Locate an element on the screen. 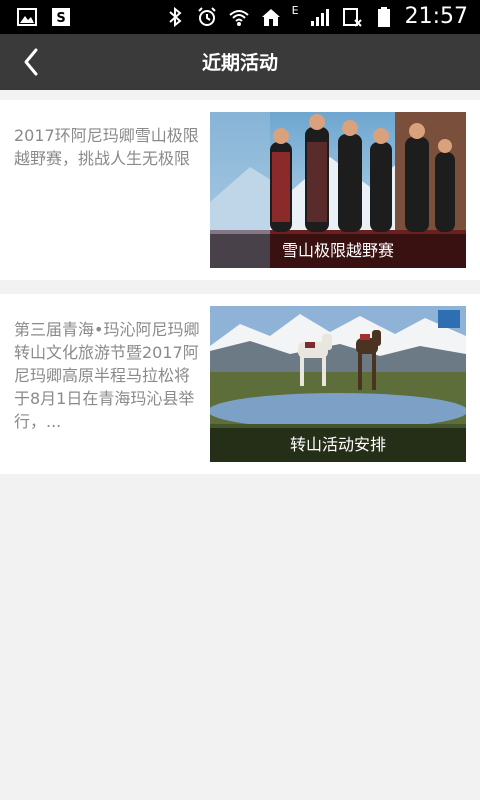  gallery-icon is located at coordinates (27, 17).